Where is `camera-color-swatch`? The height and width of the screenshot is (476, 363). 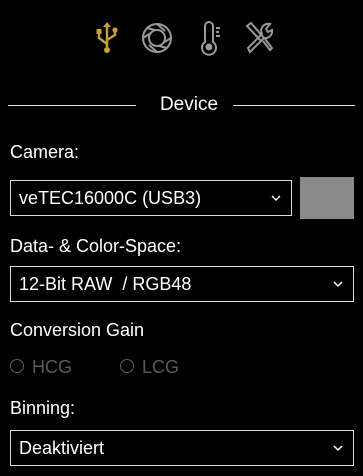
camera-color-swatch is located at coordinates (327, 198).